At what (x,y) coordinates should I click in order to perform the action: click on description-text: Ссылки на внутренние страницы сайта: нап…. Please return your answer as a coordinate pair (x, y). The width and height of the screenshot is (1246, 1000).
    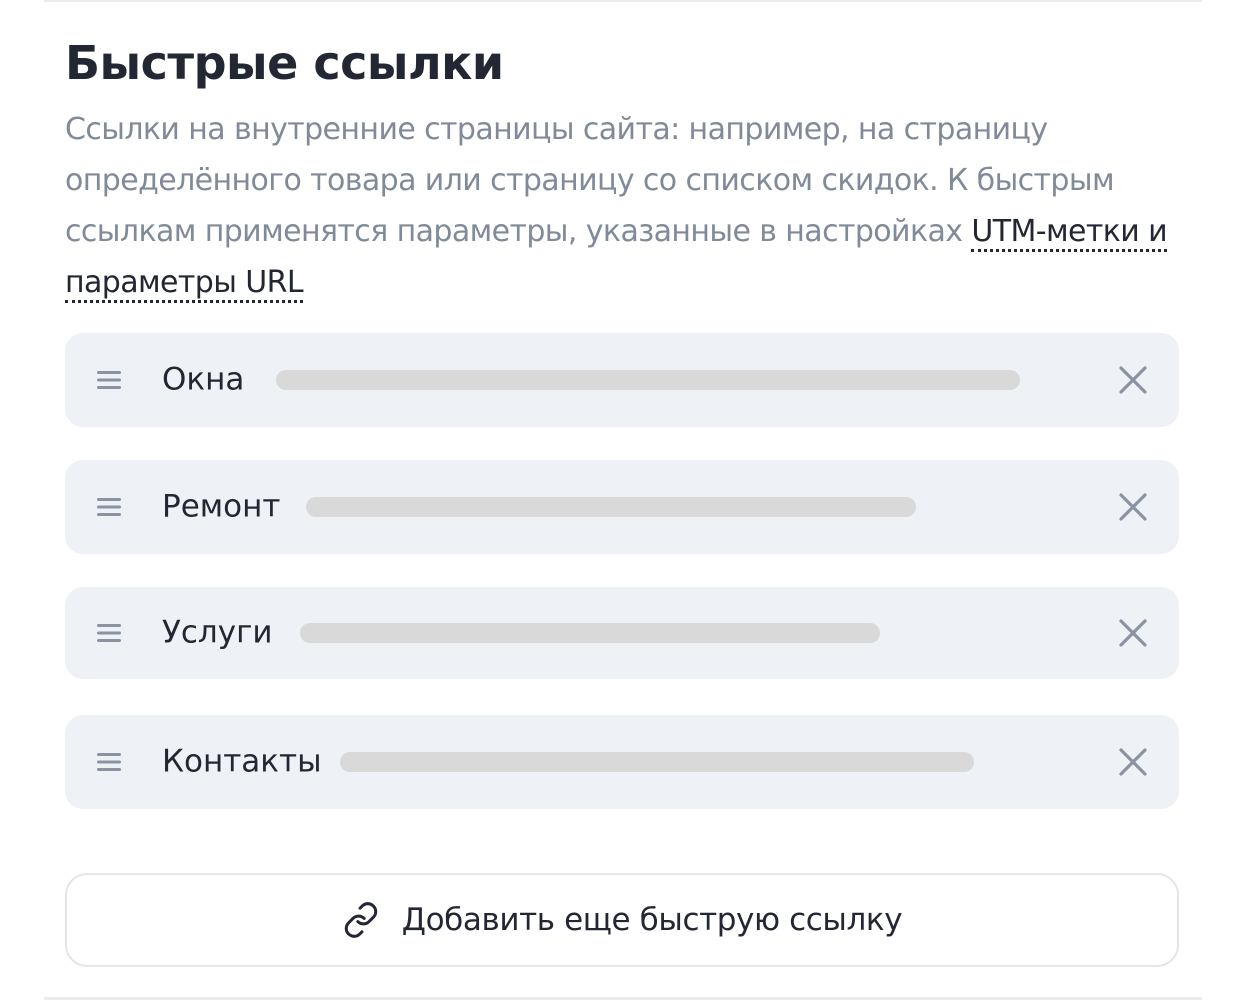
    Looking at the image, I should click on (590, 180).